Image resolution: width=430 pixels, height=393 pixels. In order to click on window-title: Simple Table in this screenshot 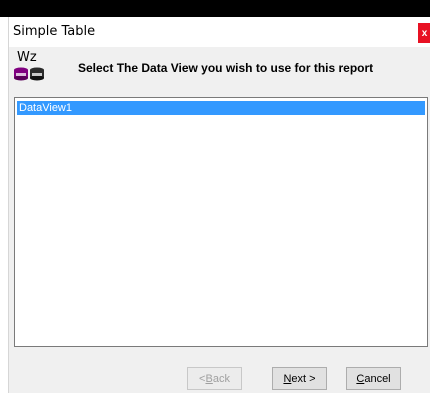, I will do `click(54, 31)`.